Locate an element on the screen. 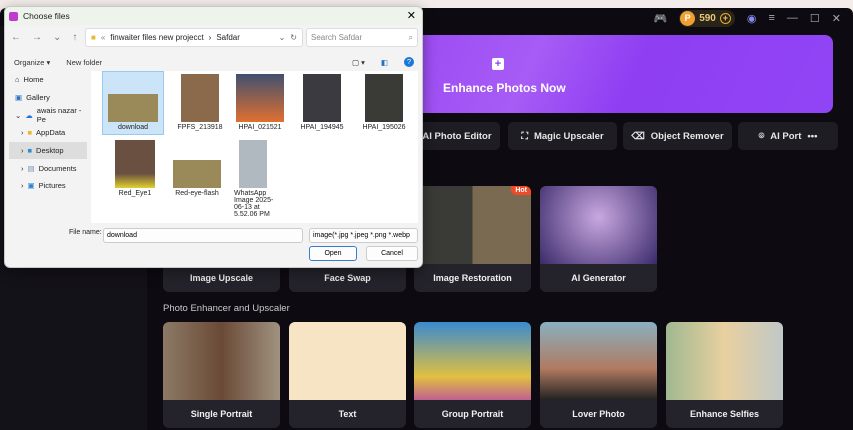  tool-ai-photo-editor: AI Photo Editor is located at coordinates (457, 136).